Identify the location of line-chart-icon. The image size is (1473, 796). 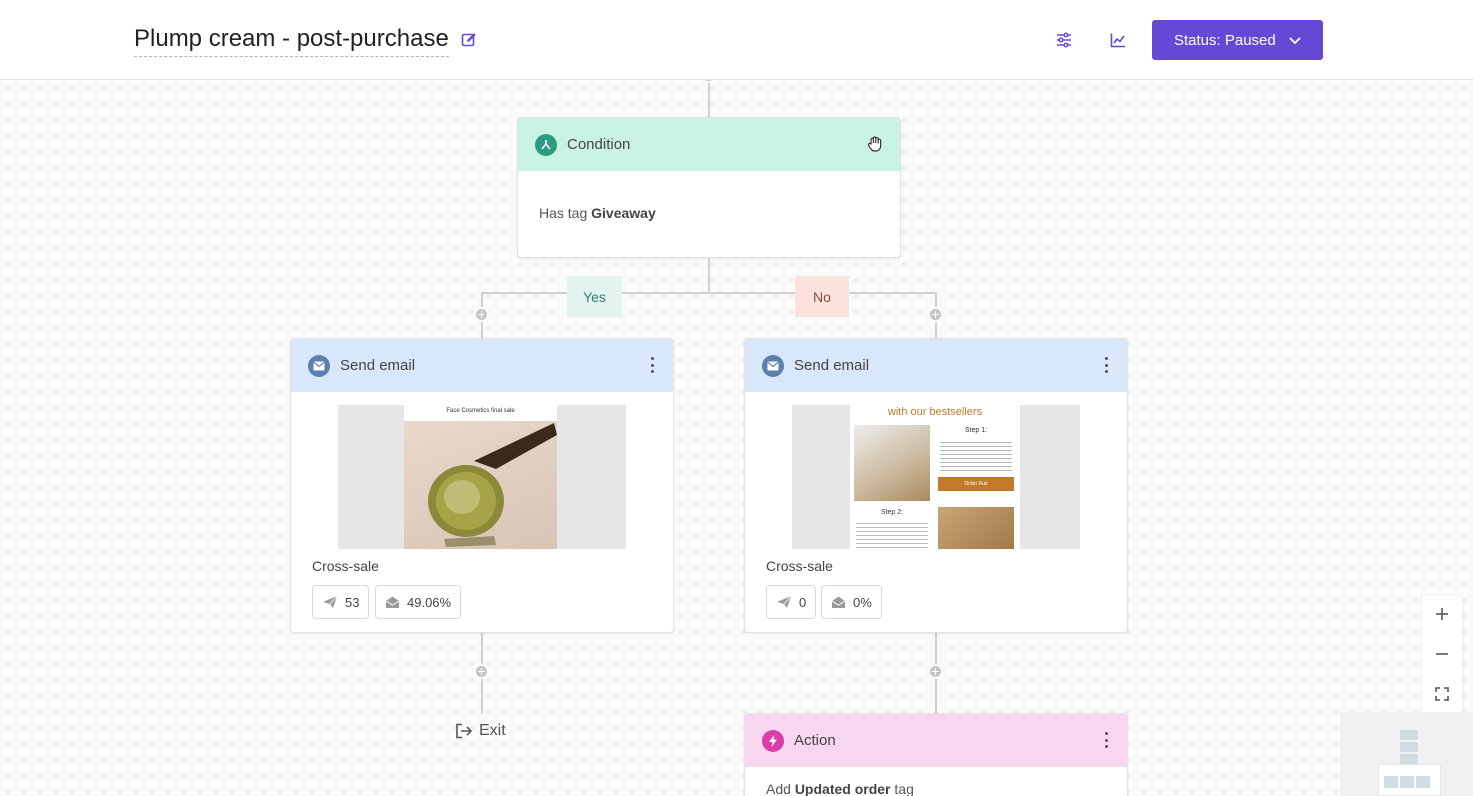
(1118, 40).